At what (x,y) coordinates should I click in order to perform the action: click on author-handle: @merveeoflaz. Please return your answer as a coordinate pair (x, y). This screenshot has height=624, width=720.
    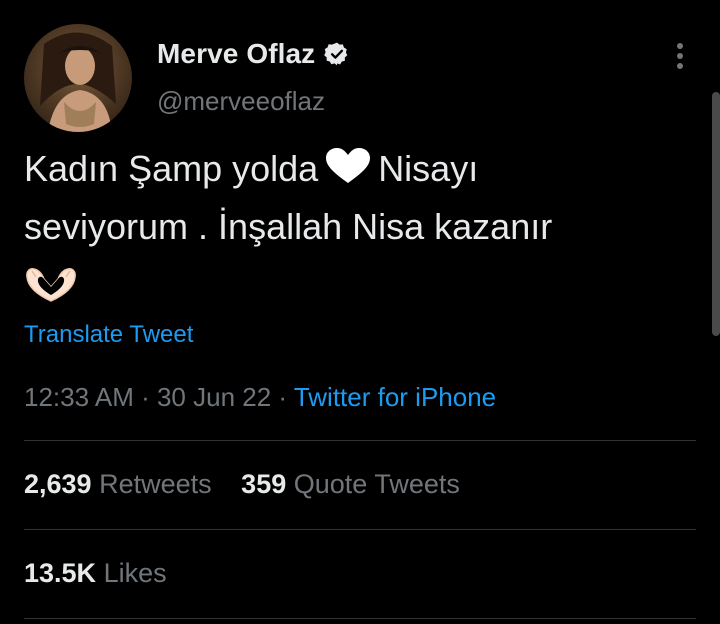
    Looking at the image, I should click on (241, 101).